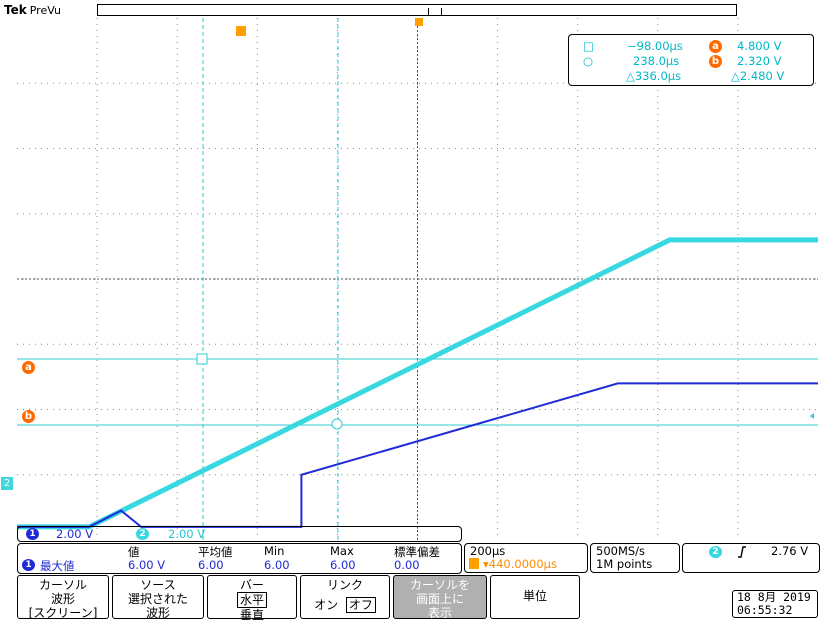 The height and width of the screenshot is (625, 825). Describe the element at coordinates (417, 10) in the screenshot. I see `record-view-bar` at that location.